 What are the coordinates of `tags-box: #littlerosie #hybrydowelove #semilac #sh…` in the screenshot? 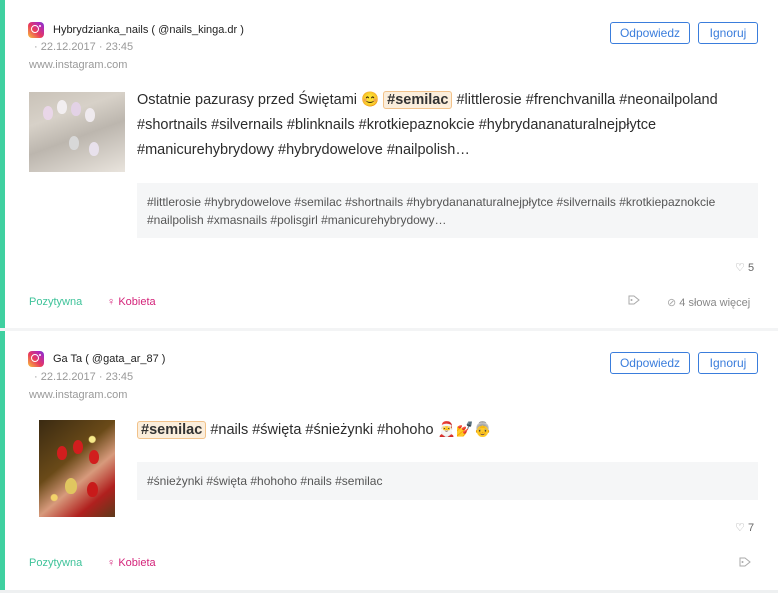 It's located at (447, 210).